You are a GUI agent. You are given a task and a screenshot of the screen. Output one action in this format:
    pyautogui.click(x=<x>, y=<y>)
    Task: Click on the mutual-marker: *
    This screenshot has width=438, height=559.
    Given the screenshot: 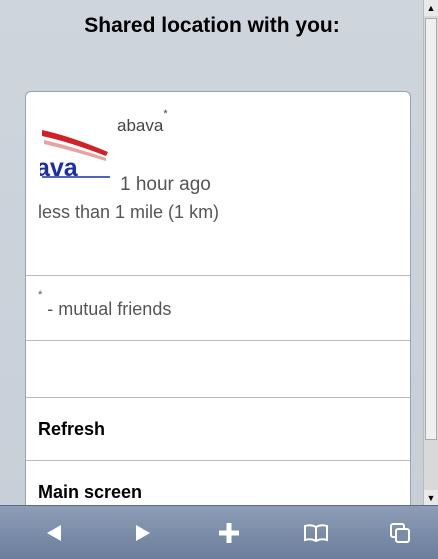 What is the action you would take?
    pyautogui.click(x=165, y=114)
    